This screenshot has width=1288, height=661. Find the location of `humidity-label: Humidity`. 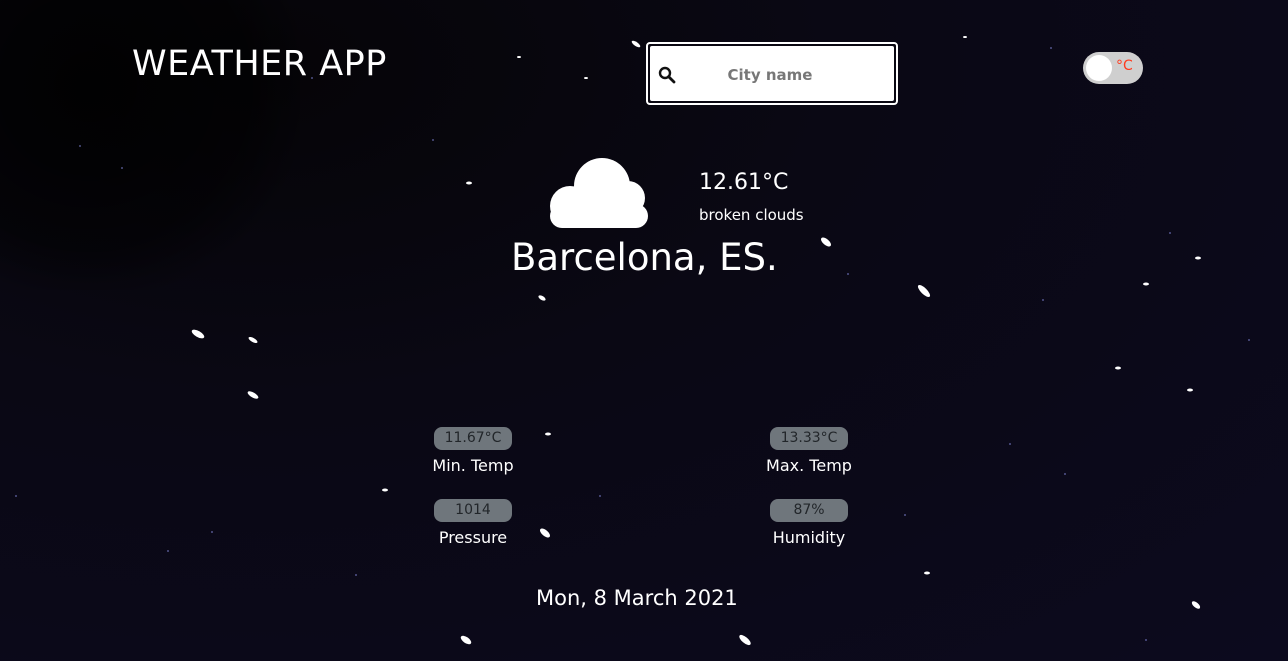

humidity-label: Humidity is located at coordinates (809, 537).